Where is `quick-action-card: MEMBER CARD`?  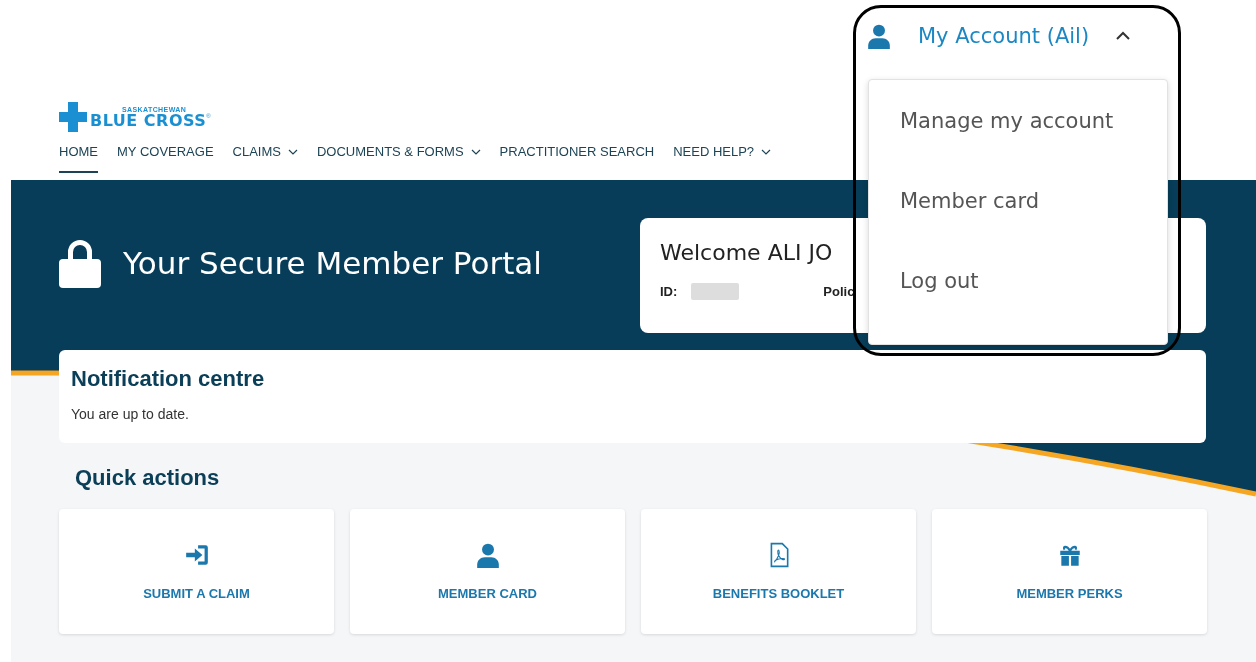 quick-action-card: MEMBER CARD is located at coordinates (487, 571).